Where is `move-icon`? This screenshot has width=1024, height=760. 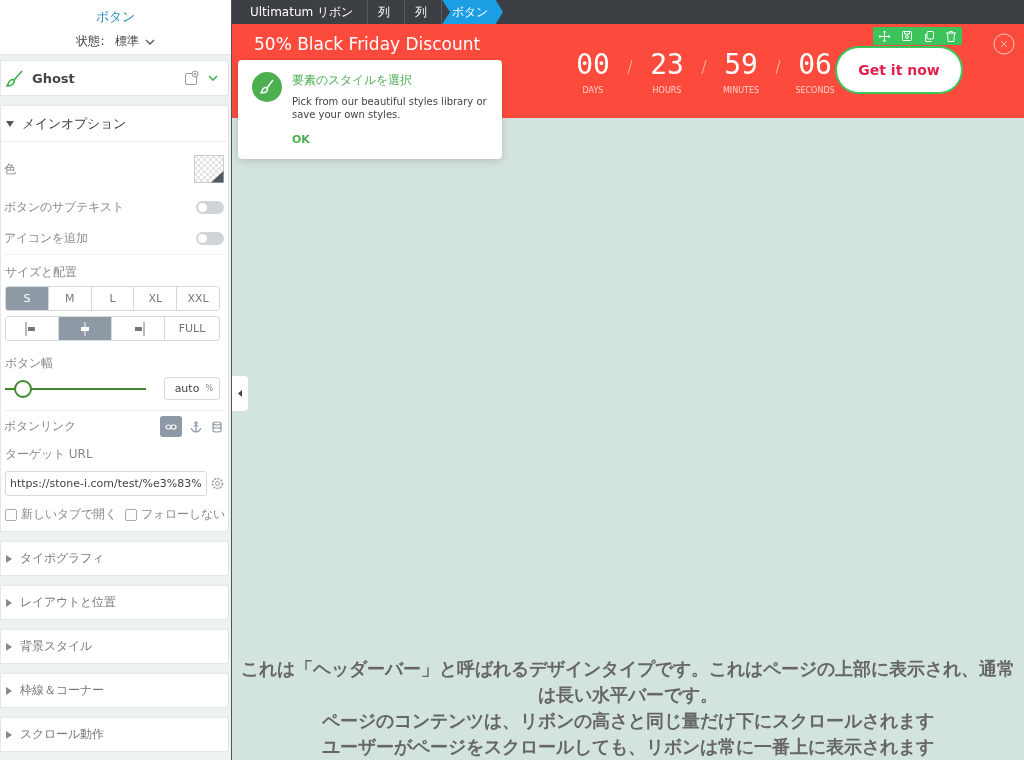 move-icon is located at coordinates (884, 36).